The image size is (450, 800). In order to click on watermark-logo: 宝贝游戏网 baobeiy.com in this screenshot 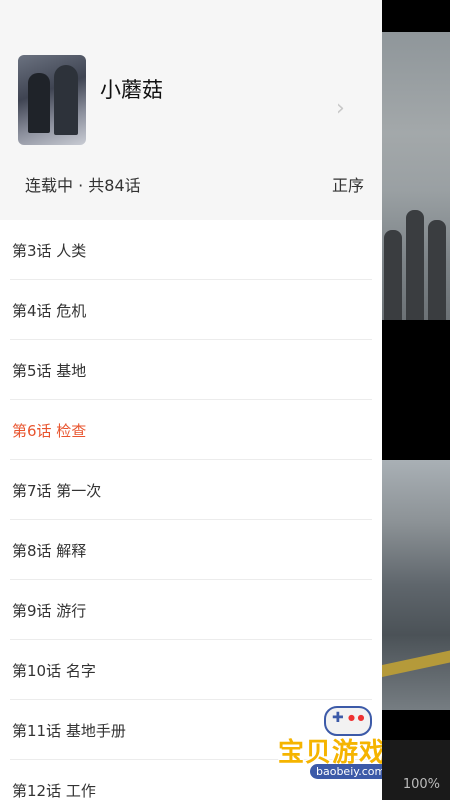, I will do `click(330, 746)`.